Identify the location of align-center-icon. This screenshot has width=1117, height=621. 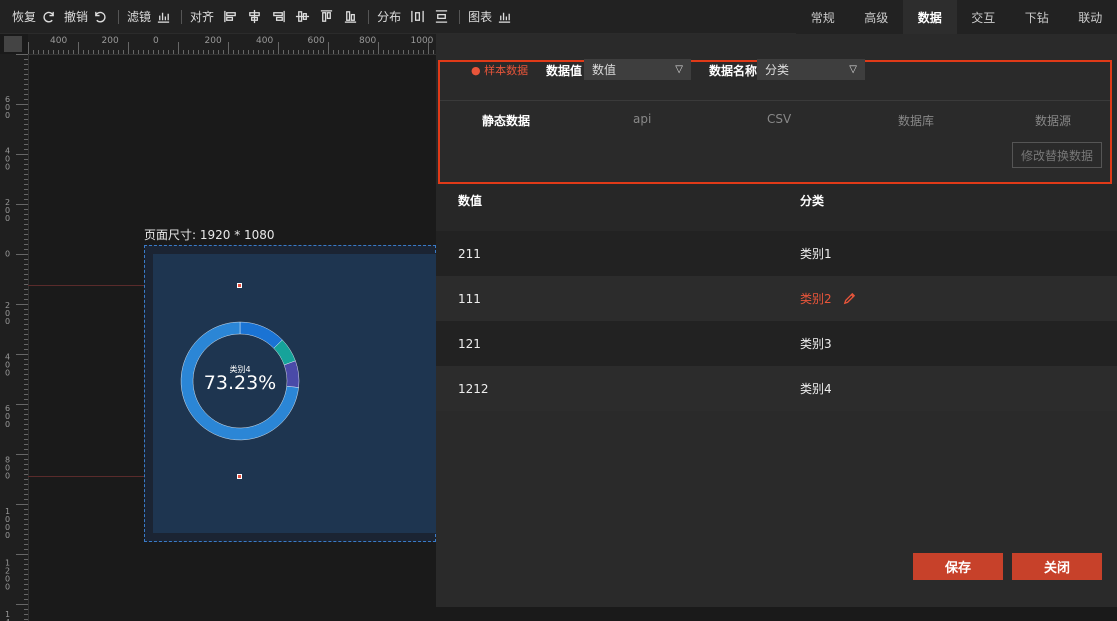
(254, 17).